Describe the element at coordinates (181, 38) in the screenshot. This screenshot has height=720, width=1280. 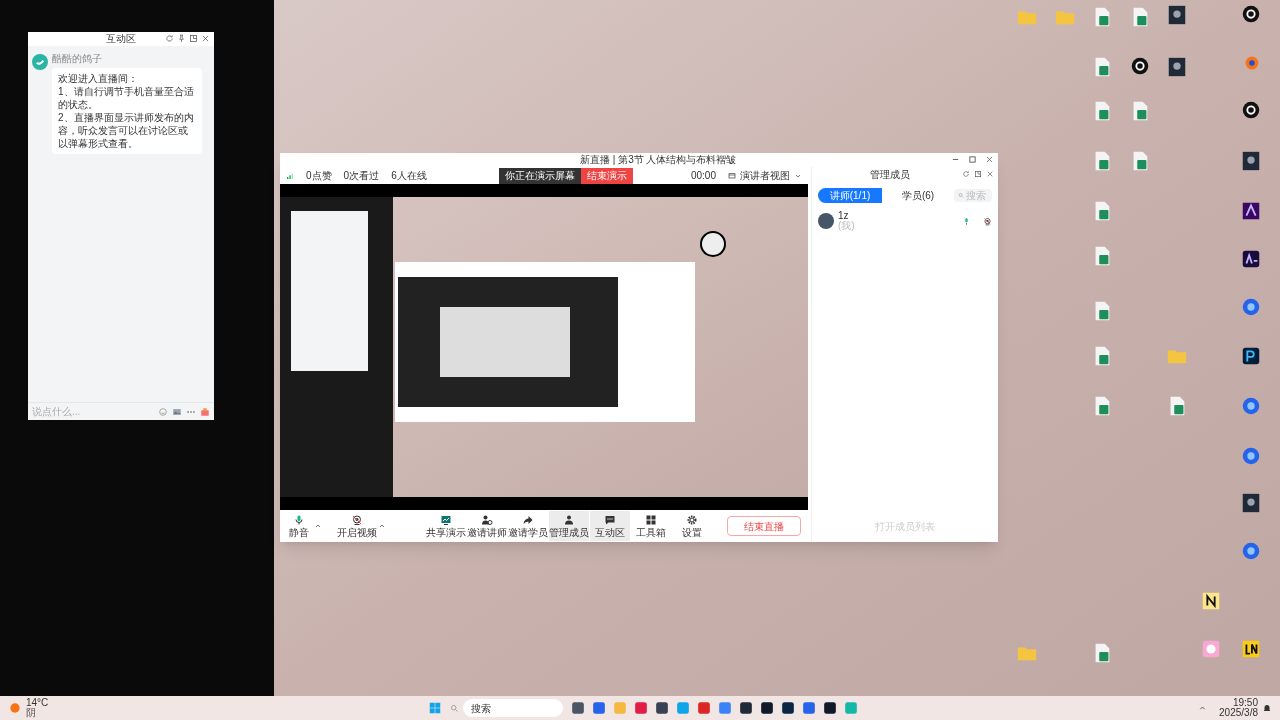
I see `pin-icon` at that location.